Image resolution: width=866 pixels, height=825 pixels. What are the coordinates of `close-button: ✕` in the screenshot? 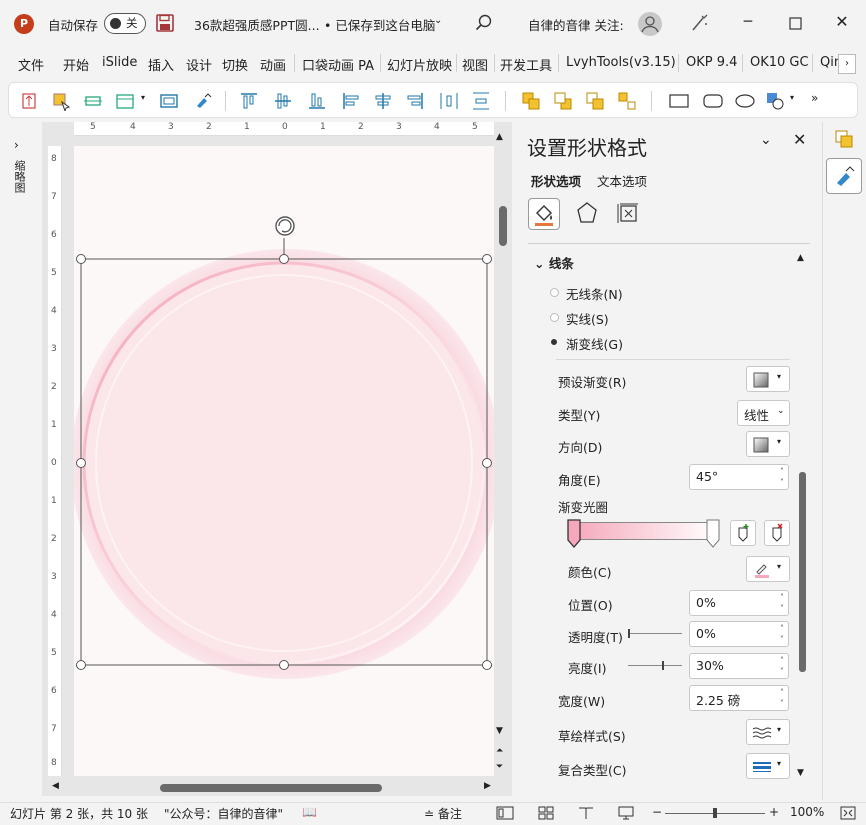 It's located at (842, 22).